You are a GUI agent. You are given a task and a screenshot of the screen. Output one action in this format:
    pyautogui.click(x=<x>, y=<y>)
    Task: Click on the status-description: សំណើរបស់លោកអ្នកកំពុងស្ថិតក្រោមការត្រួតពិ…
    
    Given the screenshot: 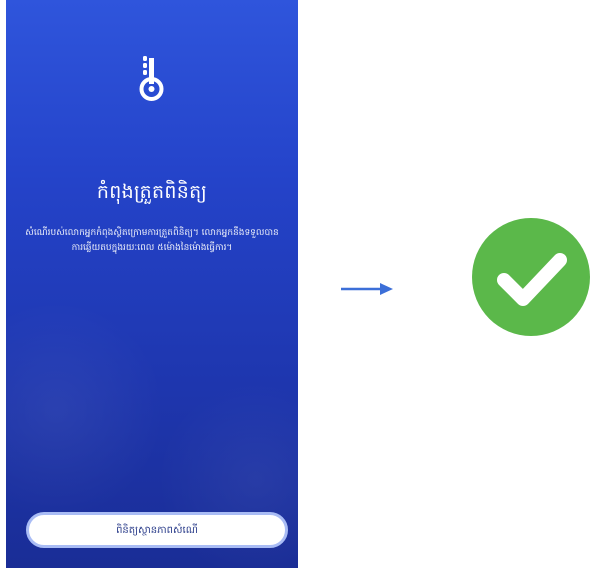 What is the action you would take?
    pyautogui.click(x=152, y=240)
    